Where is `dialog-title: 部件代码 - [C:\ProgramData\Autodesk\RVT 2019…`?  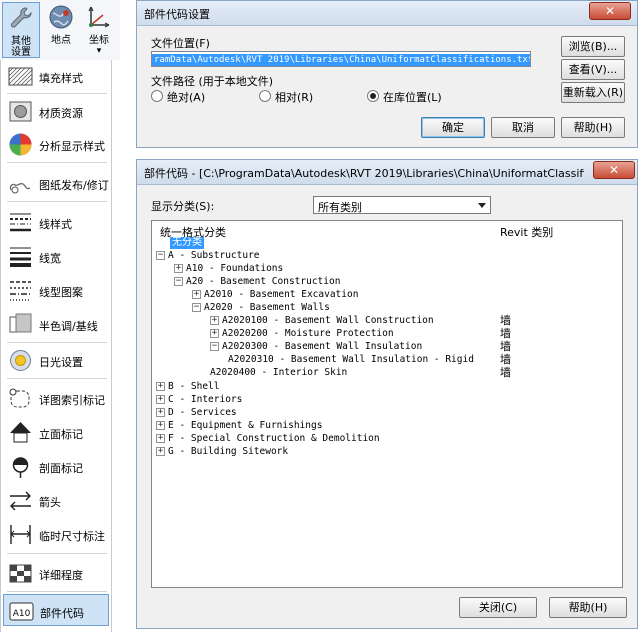
dialog-title: 部件代码 - [C:\ProgramData\Autodesk\RVT 2019… is located at coordinates (364, 173).